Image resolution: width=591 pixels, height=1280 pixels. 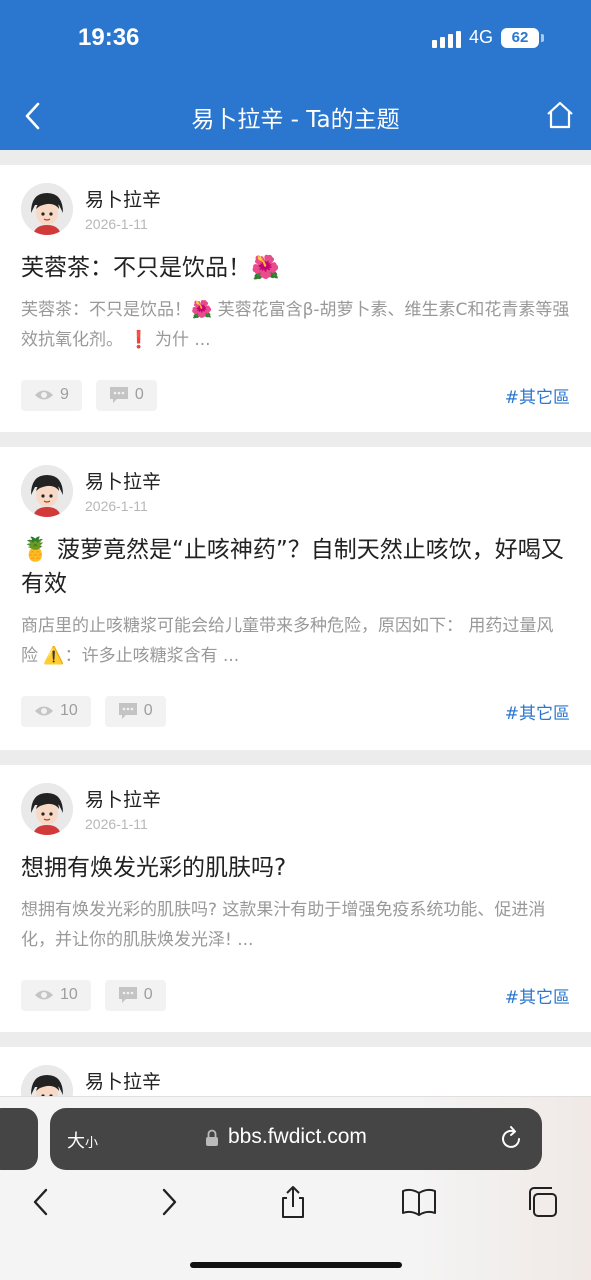 What do you see at coordinates (446, 38) in the screenshot?
I see `signal-icon` at bounding box center [446, 38].